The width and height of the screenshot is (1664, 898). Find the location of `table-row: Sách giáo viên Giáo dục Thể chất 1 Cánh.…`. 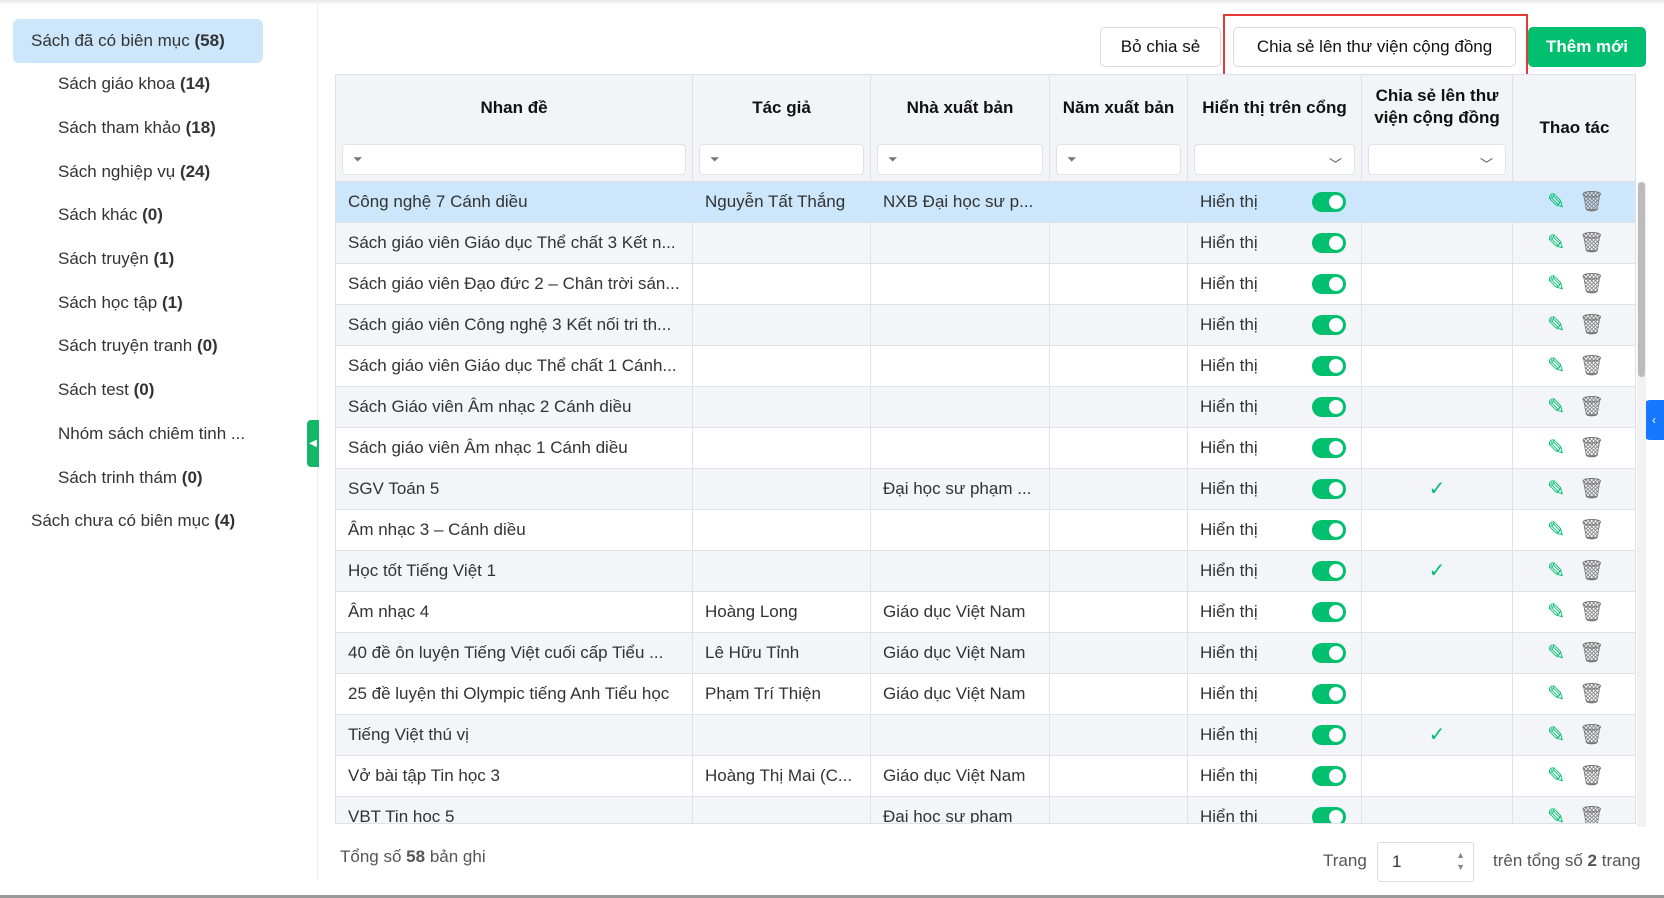

table-row: Sách giáo viên Giáo dục Thể chất 1 Cánh.… is located at coordinates (985, 366).